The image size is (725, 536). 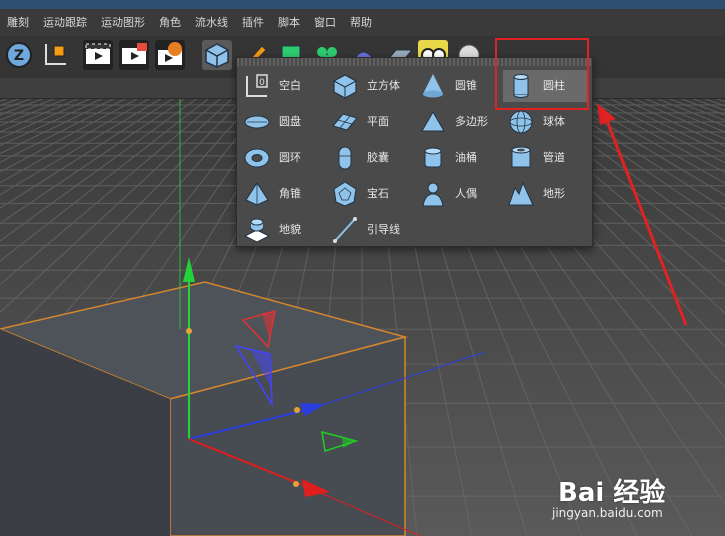 I want to click on menu-pipeline: 流水线, so click(x=211, y=22).